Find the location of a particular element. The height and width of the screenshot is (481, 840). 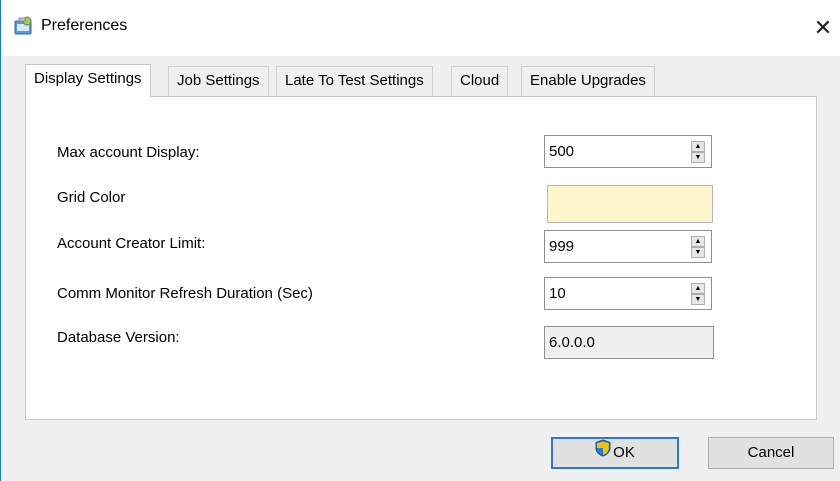

max-account-display-value: 500 is located at coordinates (561, 151).